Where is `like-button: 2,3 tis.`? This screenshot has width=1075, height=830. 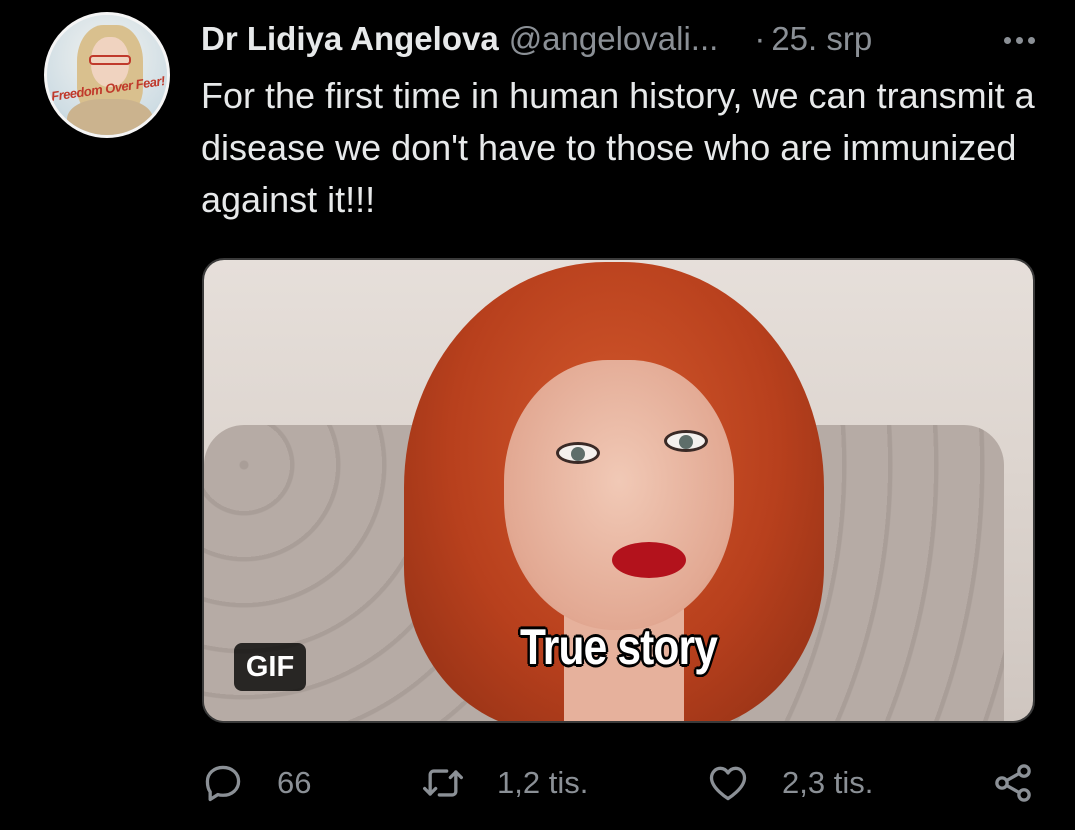 like-button: 2,3 tis. is located at coordinates (789, 782).